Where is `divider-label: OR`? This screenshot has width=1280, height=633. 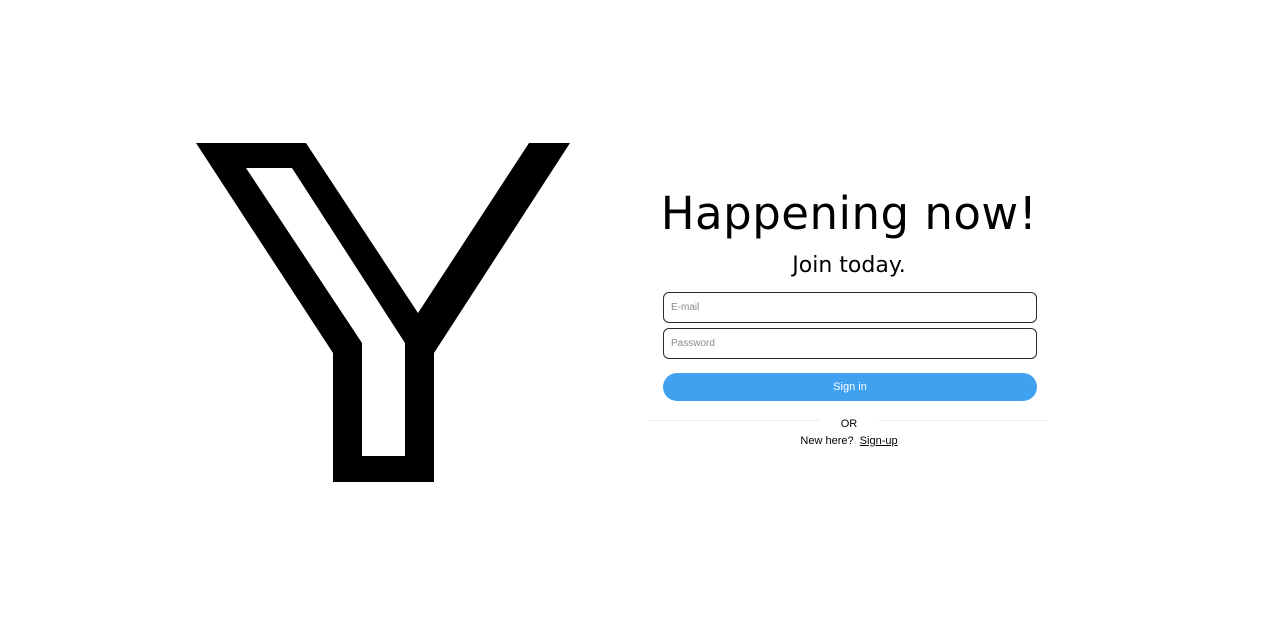 divider-label: OR is located at coordinates (849, 424).